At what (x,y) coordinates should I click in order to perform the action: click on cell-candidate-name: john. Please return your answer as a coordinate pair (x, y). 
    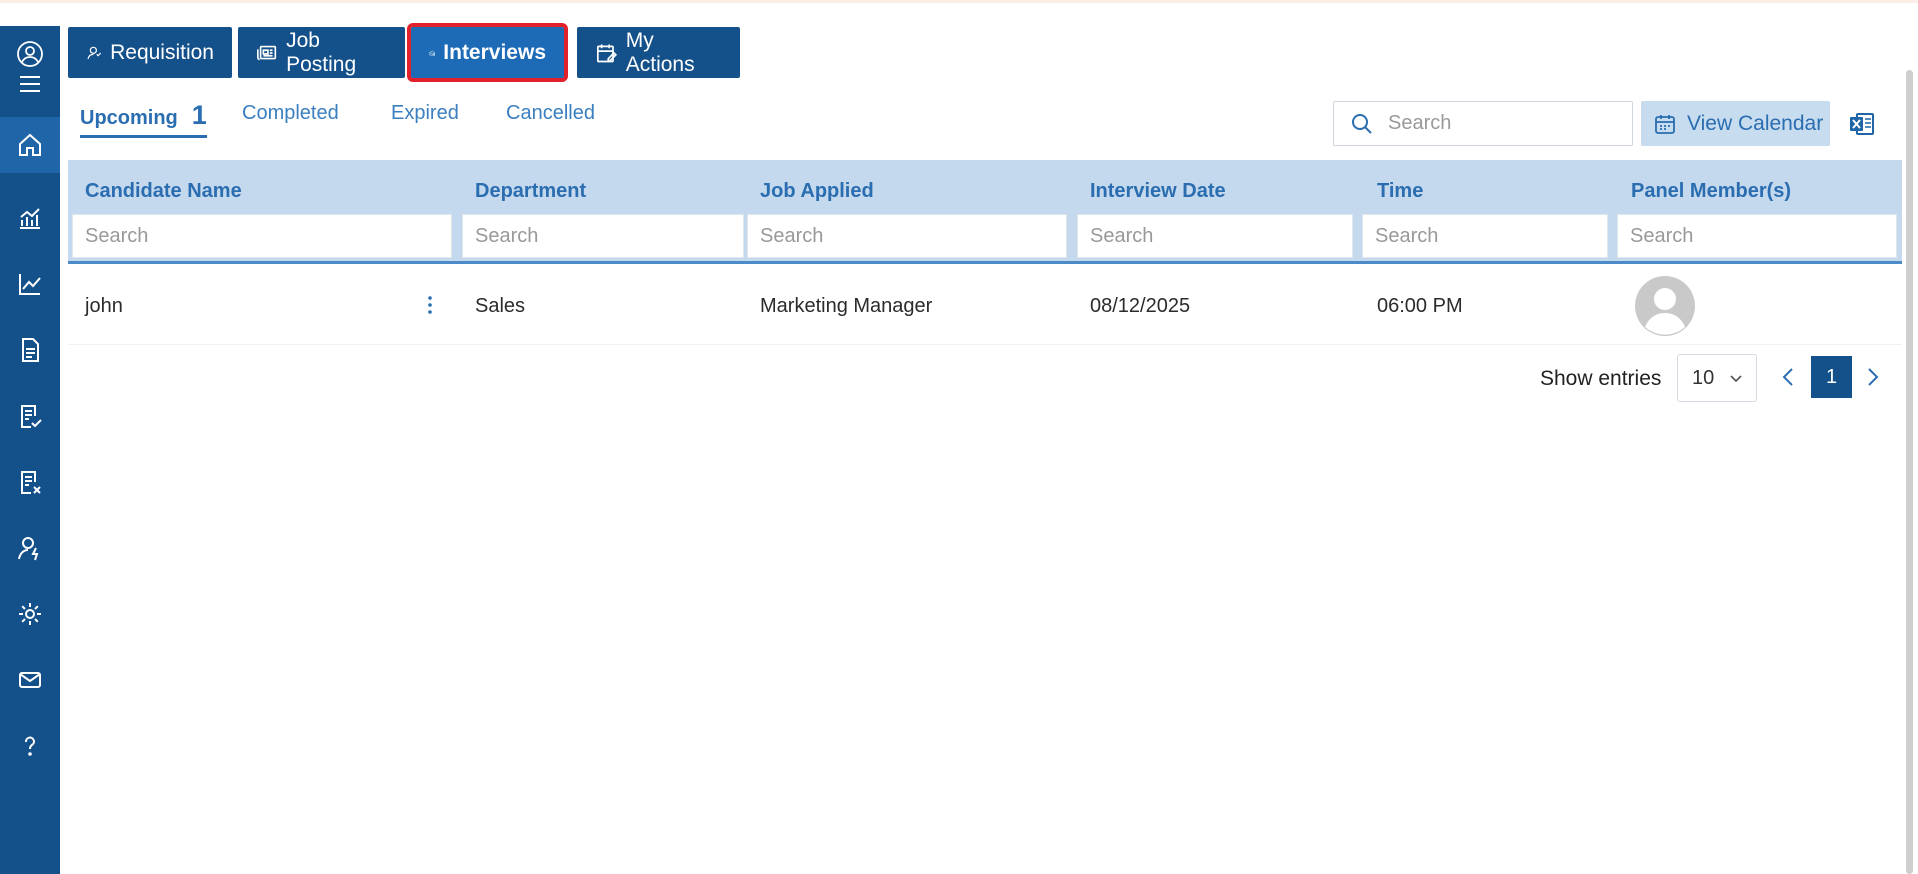
    Looking at the image, I should click on (104, 306).